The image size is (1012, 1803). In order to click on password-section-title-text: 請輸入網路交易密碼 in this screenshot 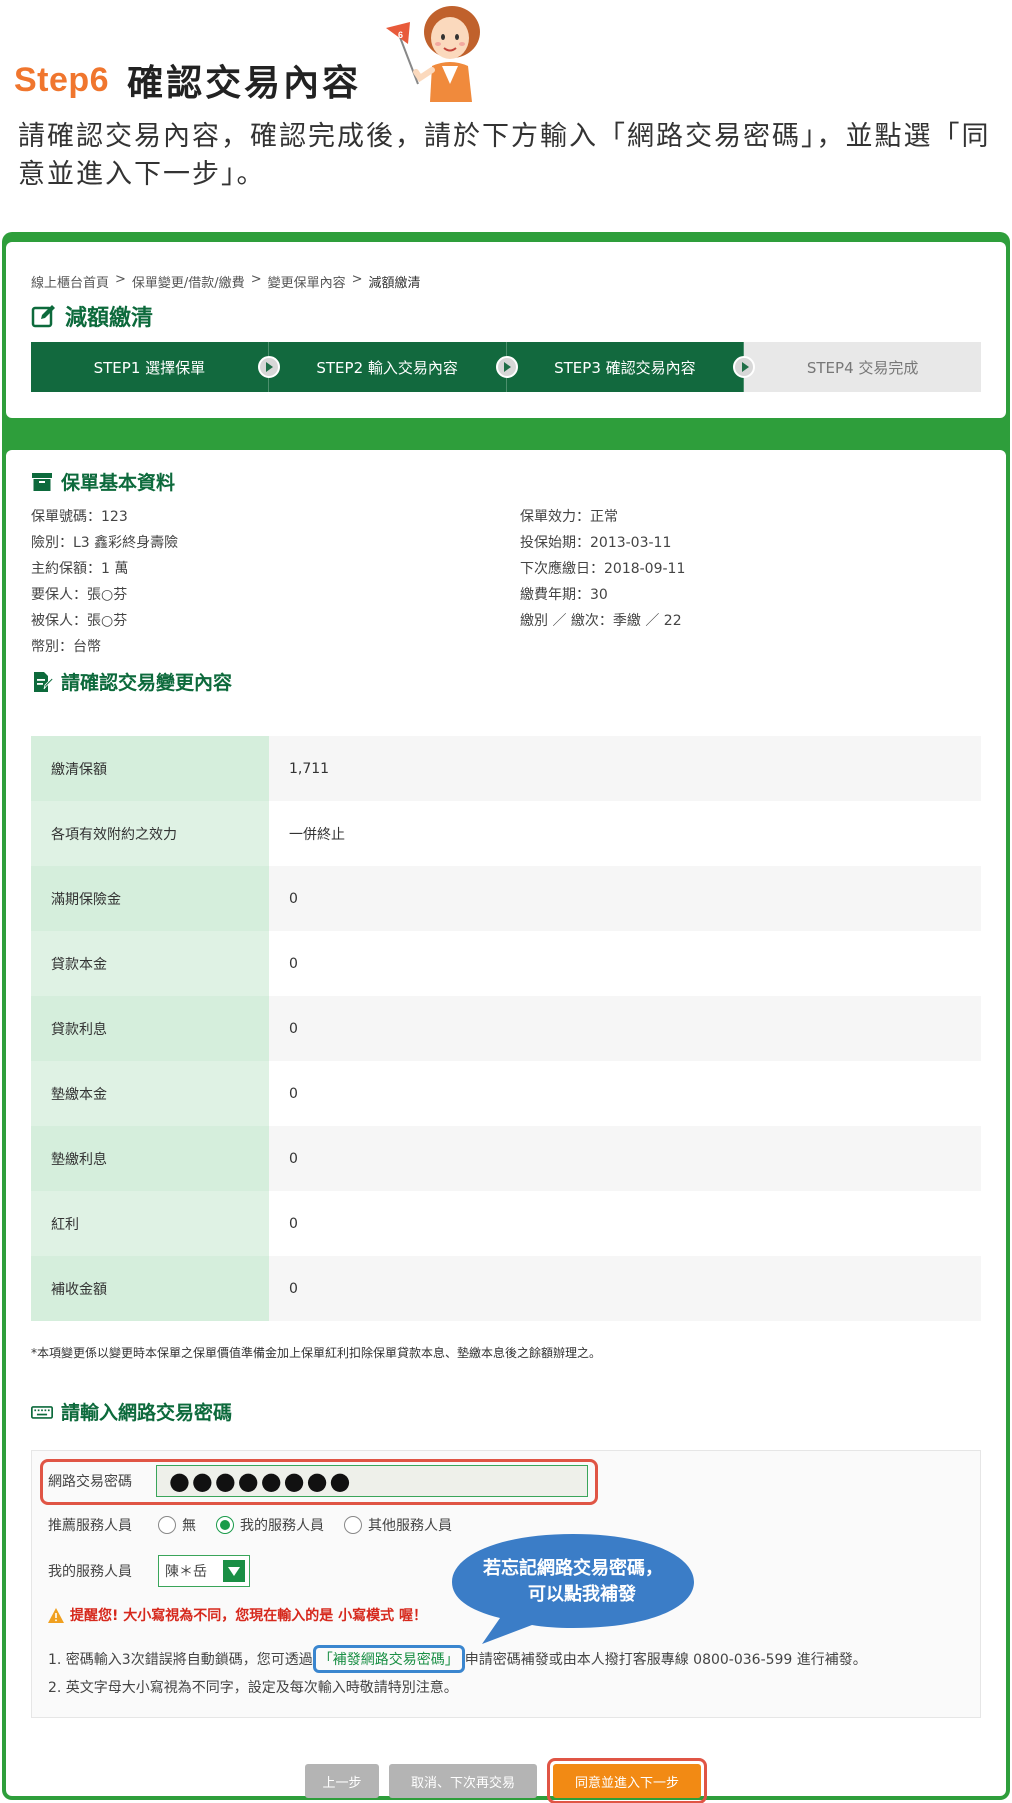, I will do `click(147, 1413)`.